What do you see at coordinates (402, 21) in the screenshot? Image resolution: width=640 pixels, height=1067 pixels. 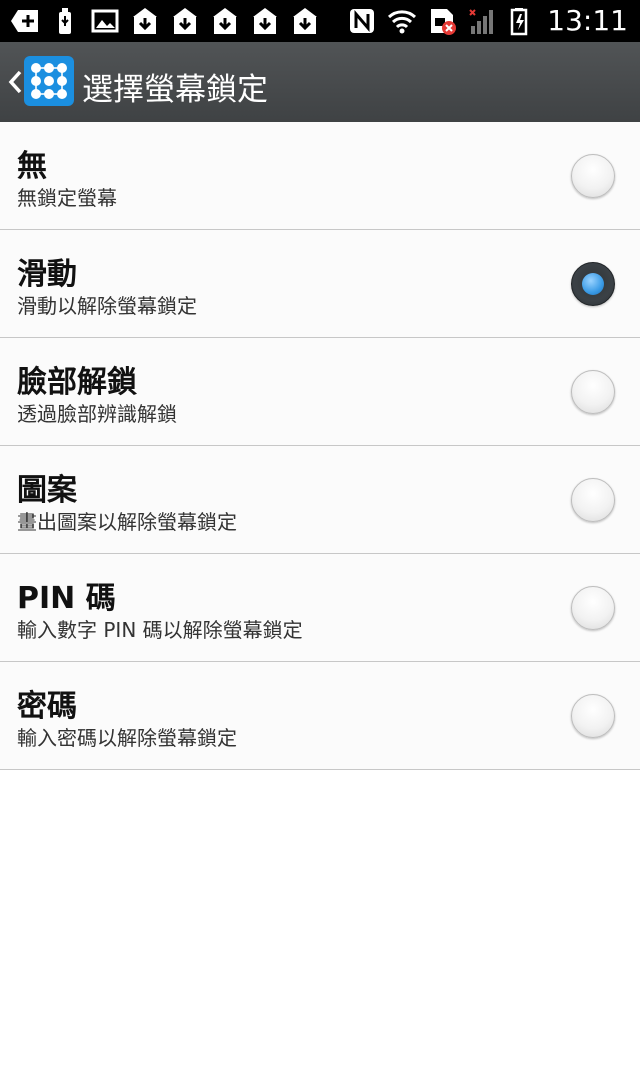 I see `wifi-icon` at bounding box center [402, 21].